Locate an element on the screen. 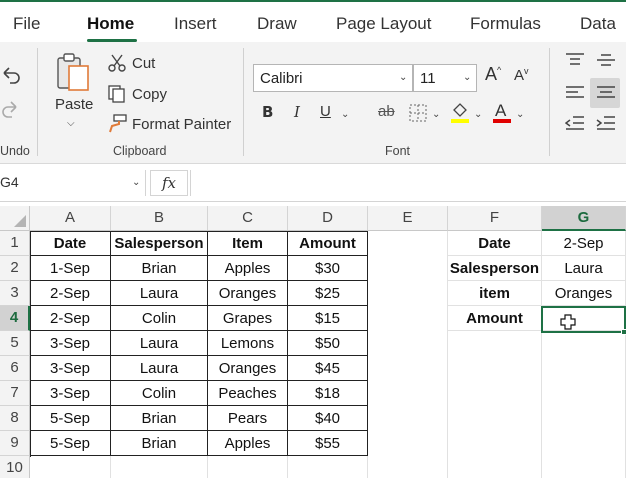 The image size is (626, 478). font-family-select: Calibri is located at coordinates (333, 78).